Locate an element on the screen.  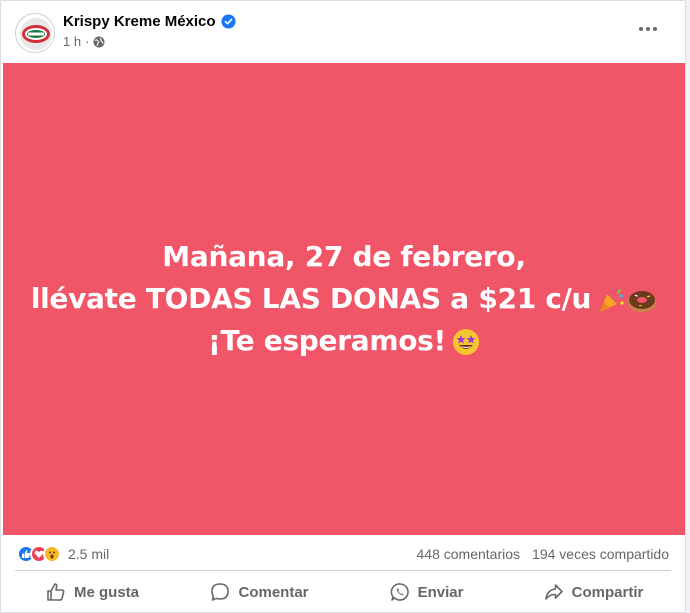
like-label: Me gusta is located at coordinates (106, 592).